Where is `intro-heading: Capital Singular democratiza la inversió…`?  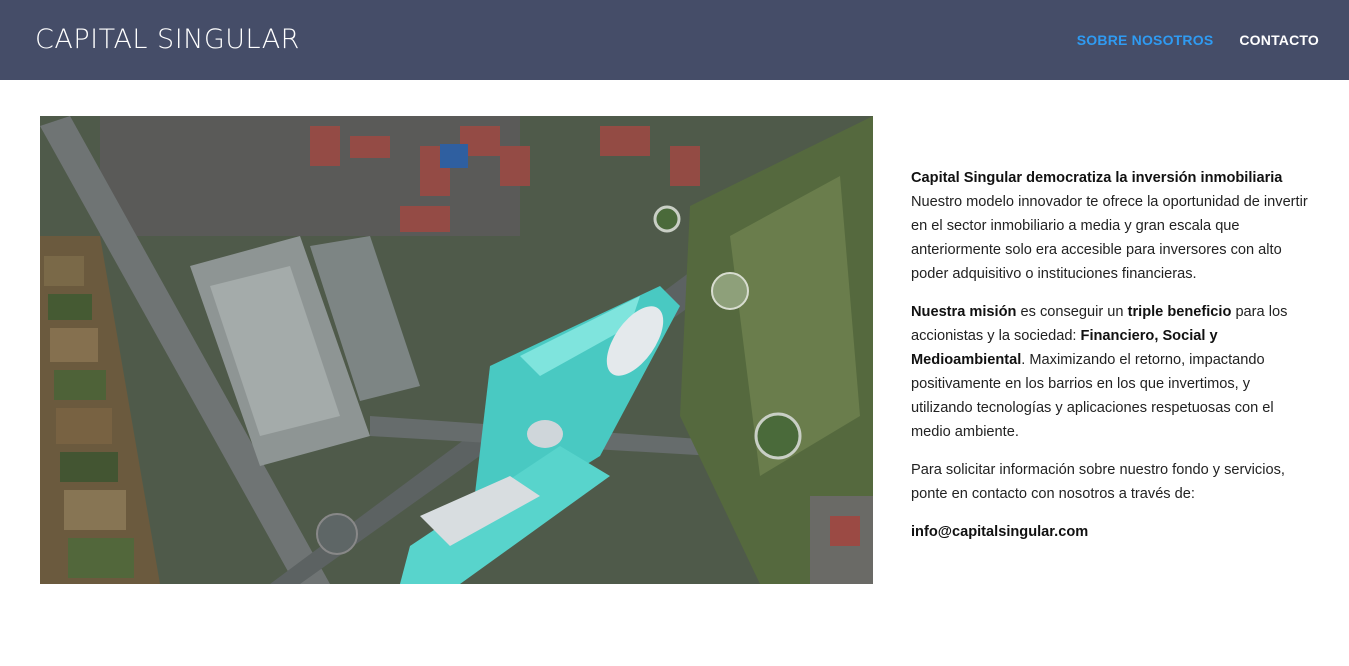
intro-heading: Capital Singular democratiza la inversió… is located at coordinates (1097, 178).